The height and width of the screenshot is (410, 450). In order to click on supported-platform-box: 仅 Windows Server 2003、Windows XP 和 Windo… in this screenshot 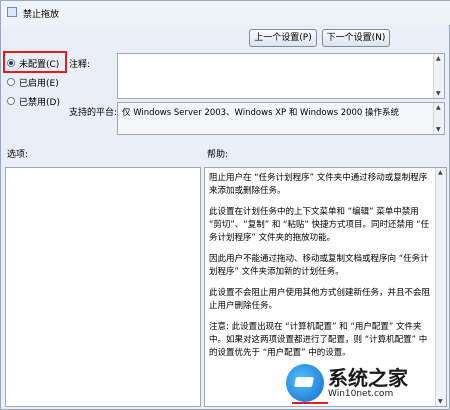, I will do `click(281, 118)`.